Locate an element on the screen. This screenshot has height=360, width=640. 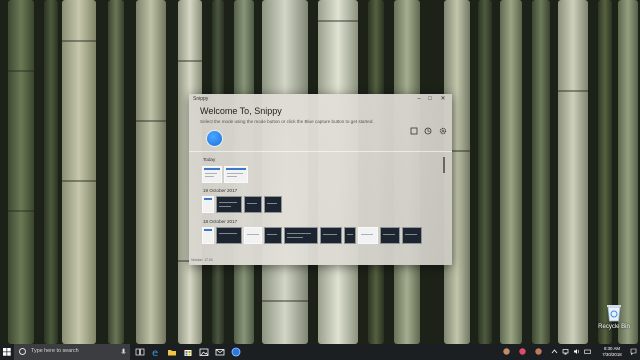
file-explorer-icon is located at coordinates (172, 352).